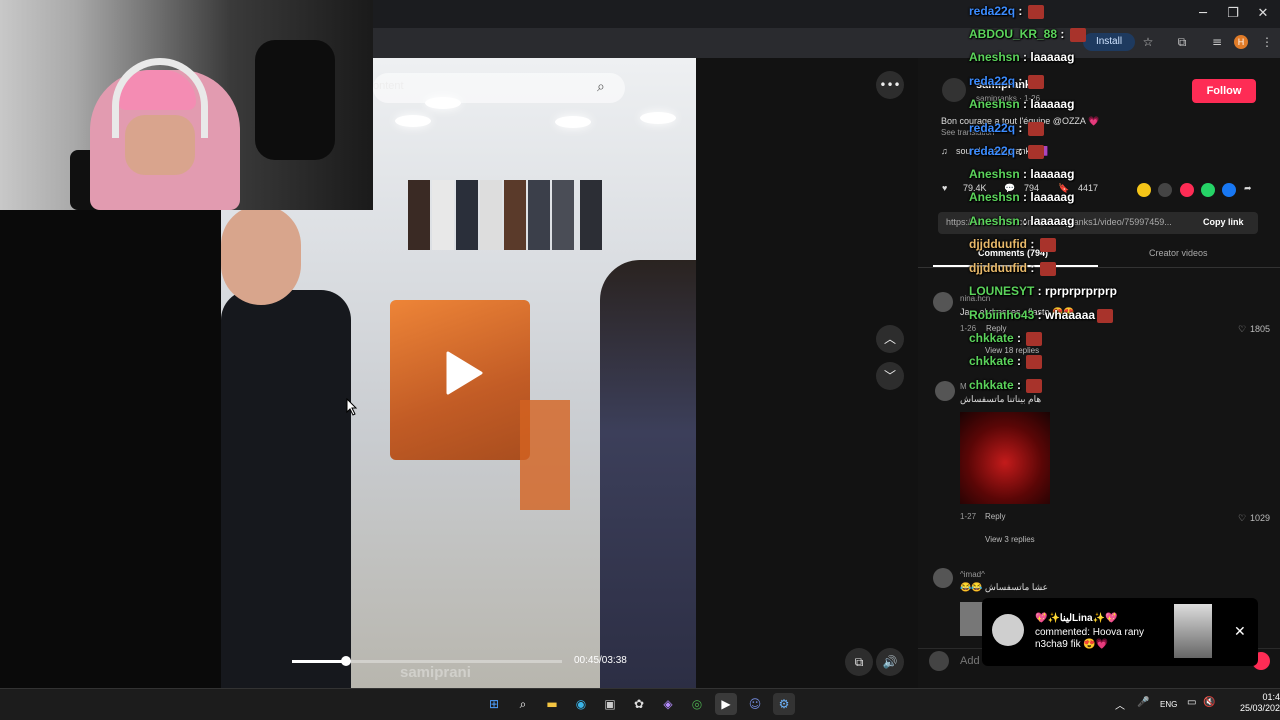 The height and width of the screenshot is (720, 1280). What do you see at coordinates (995, 516) in the screenshot?
I see `reply-button: Reply` at bounding box center [995, 516].